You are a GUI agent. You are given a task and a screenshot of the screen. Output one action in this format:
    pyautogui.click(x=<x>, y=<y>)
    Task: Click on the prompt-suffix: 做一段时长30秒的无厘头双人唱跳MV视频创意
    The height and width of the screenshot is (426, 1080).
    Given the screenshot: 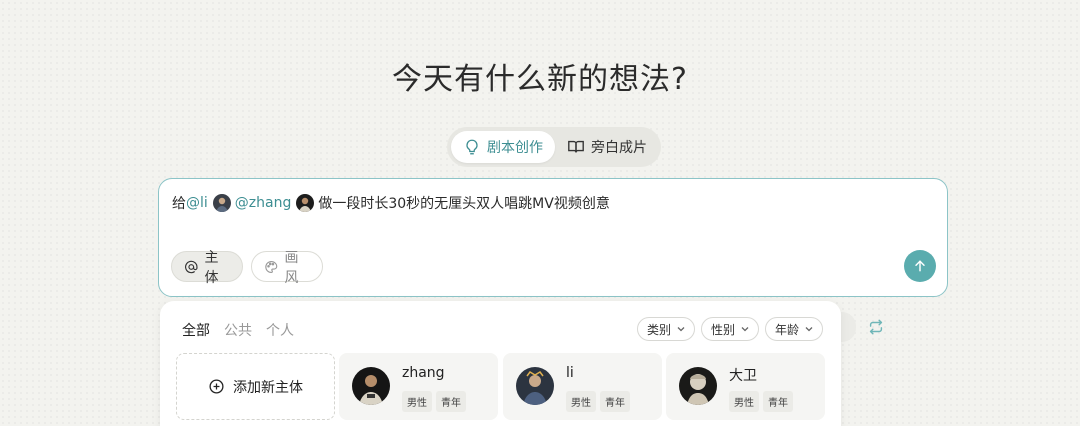 What is the action you would take?
    pyautogui.click(x=464, y=204)
    